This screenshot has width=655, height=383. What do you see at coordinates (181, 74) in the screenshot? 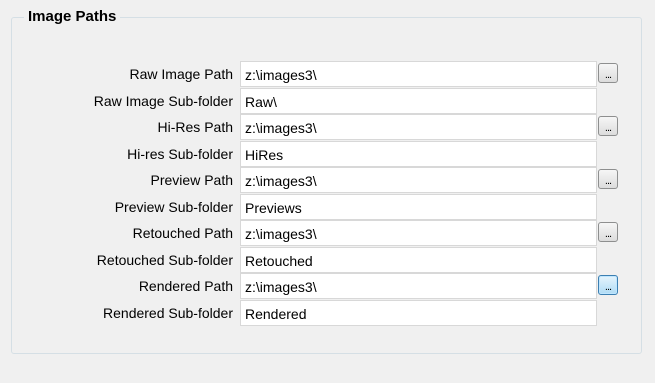
I see `raw-image-path-label: Raw Image Path` at bounding box center [181, 74].